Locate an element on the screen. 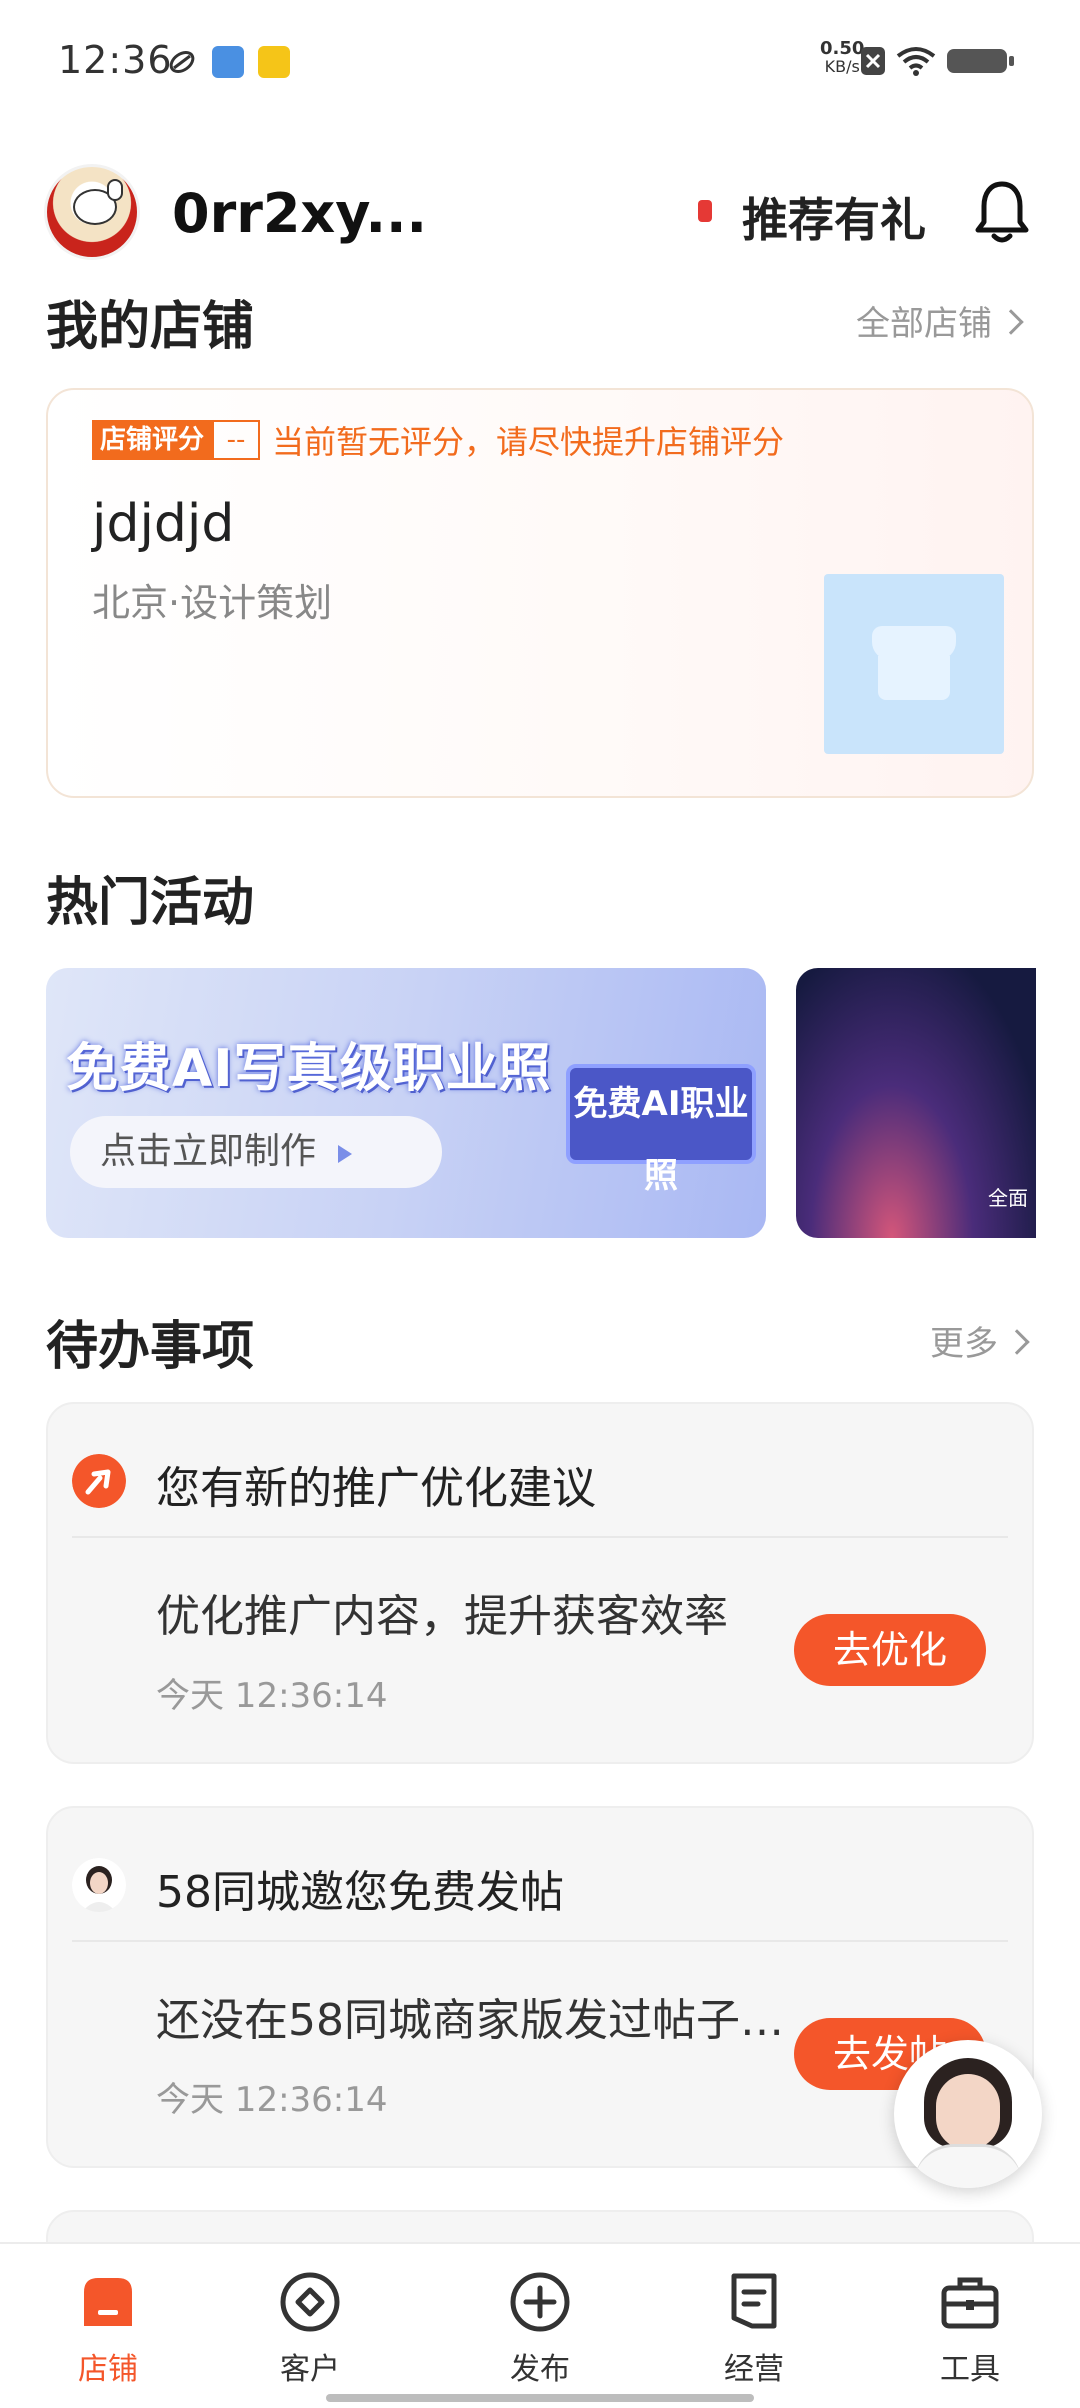 The width and height of the screenshot is (1080, 2408). todo-description: 优化推广内容，提升获客效率 is located at coordinates (442, 1616).